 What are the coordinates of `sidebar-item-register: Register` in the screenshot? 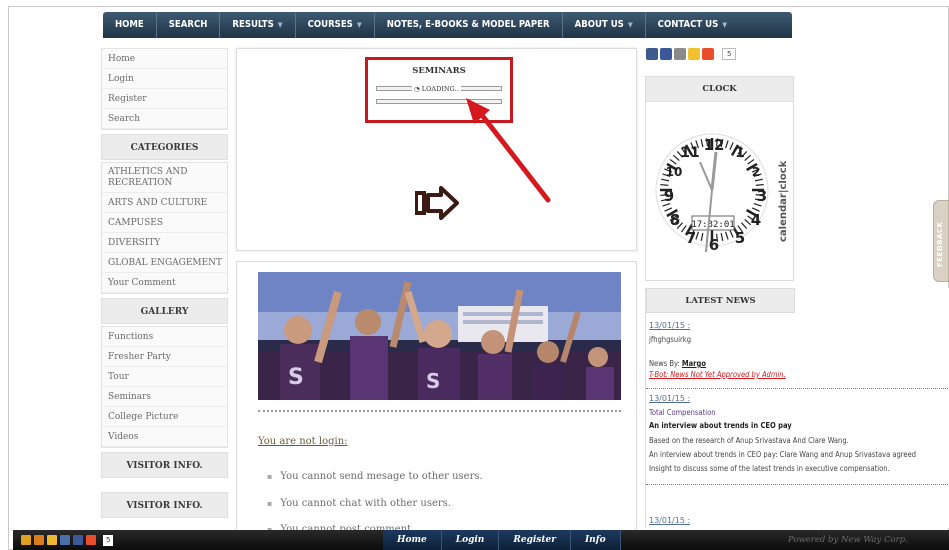 It's located at (164, 99).